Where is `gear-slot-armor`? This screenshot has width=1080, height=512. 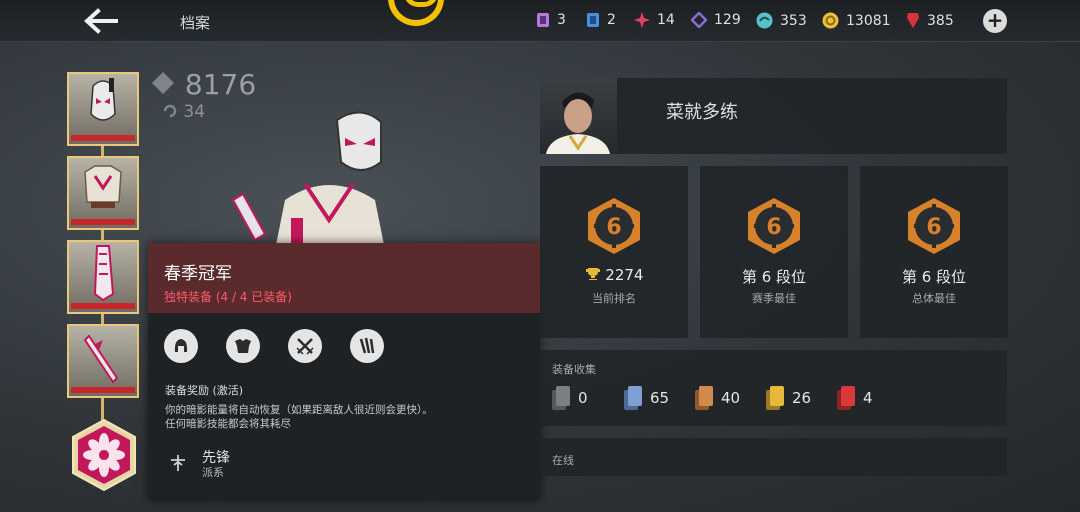 gear-slot-armor is located at coordinates (103, 193).